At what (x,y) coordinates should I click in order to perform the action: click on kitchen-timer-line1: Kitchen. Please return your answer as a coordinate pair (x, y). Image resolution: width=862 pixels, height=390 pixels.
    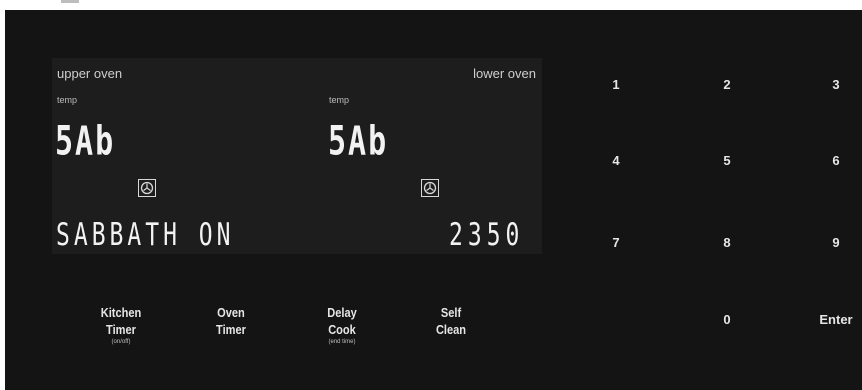
    Looking at the image, I should click on (121, 312).